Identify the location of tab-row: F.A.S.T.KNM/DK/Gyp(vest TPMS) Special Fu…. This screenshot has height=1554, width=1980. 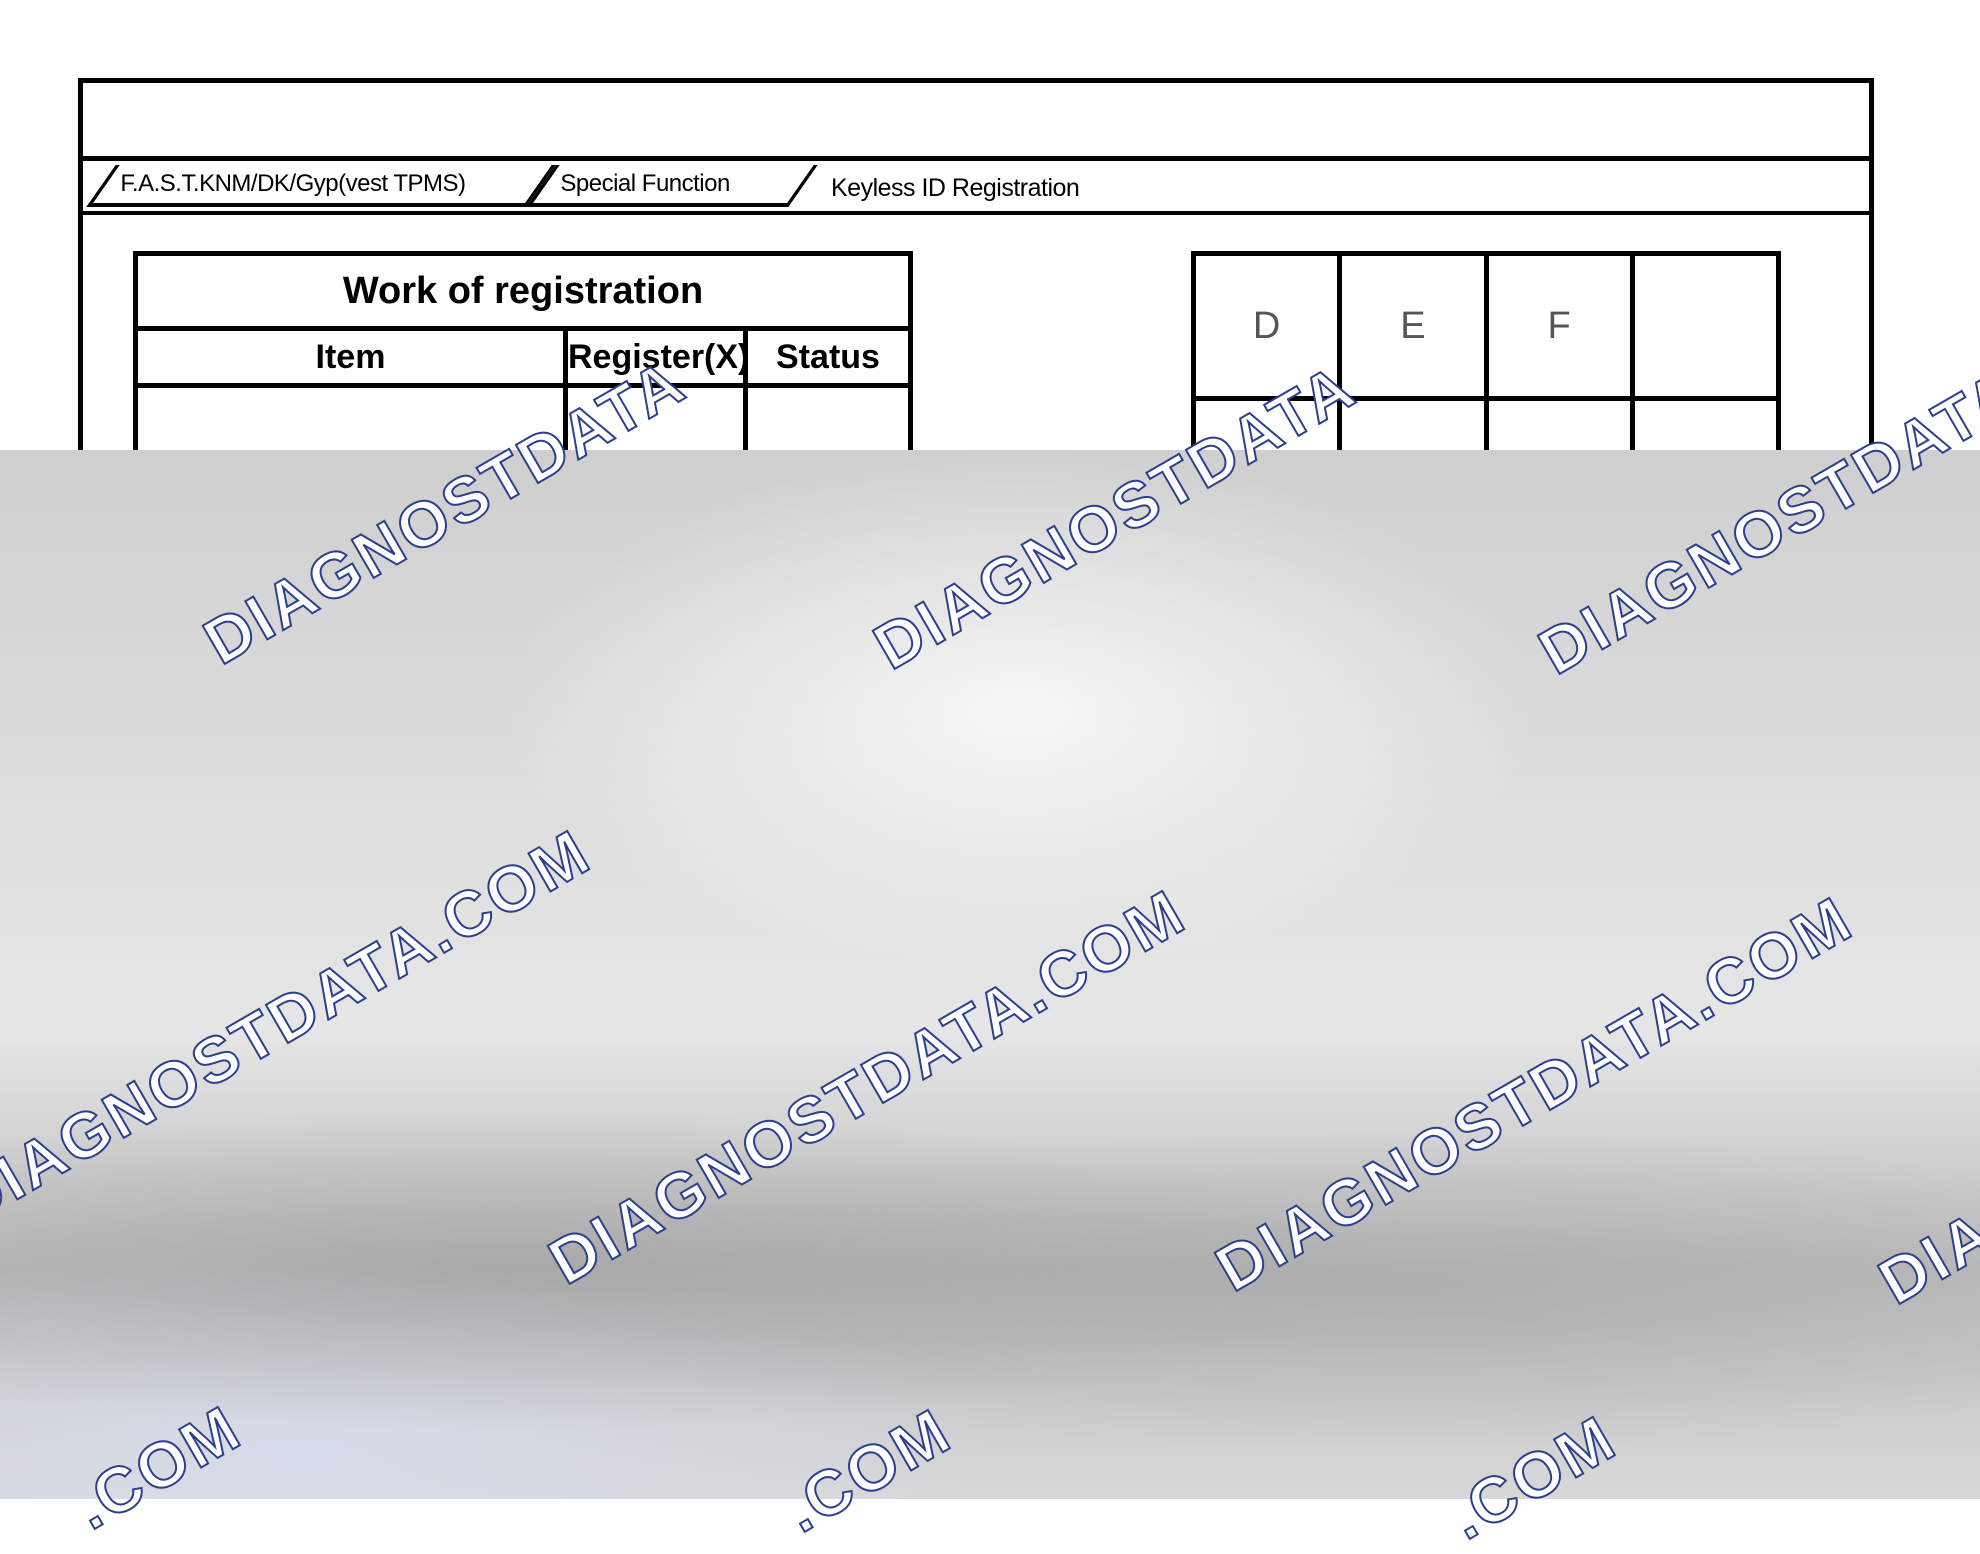
(691, 188).